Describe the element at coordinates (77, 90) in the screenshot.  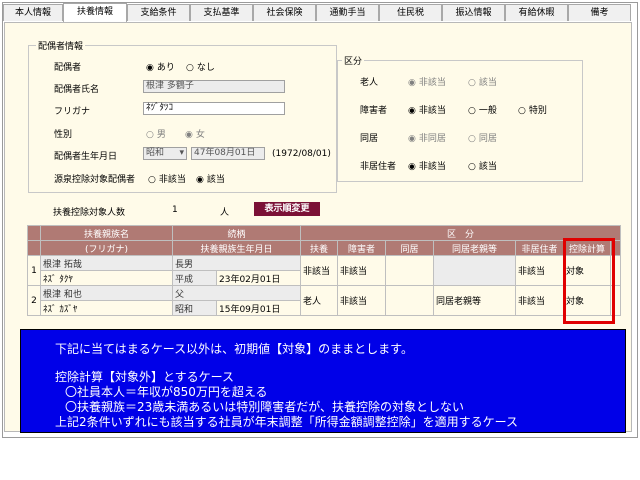
I see `spouse-name-label: 配偶者氏名` at that location.